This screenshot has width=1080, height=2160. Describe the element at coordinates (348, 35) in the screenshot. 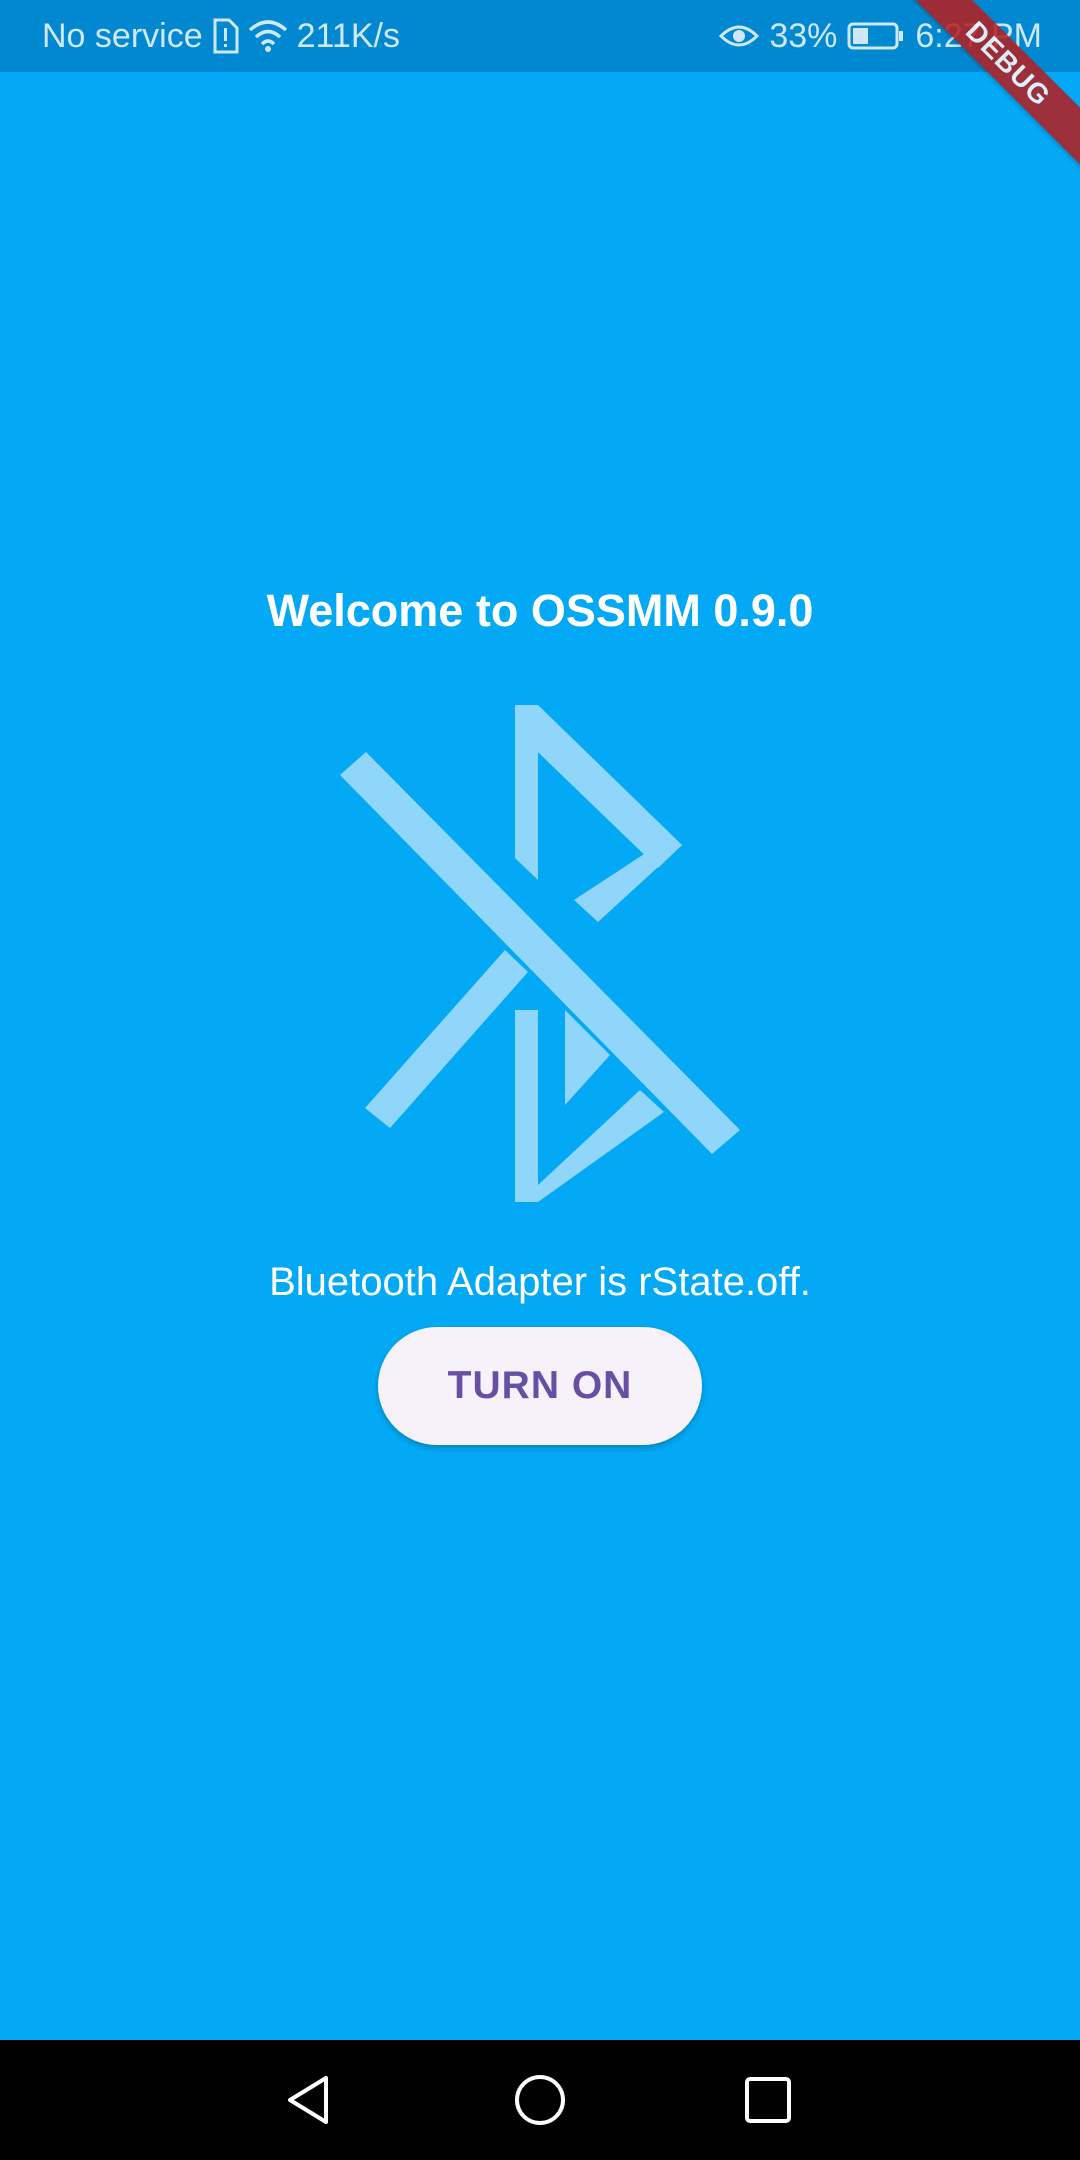

I see `network-speed: 211K/s` at that location.